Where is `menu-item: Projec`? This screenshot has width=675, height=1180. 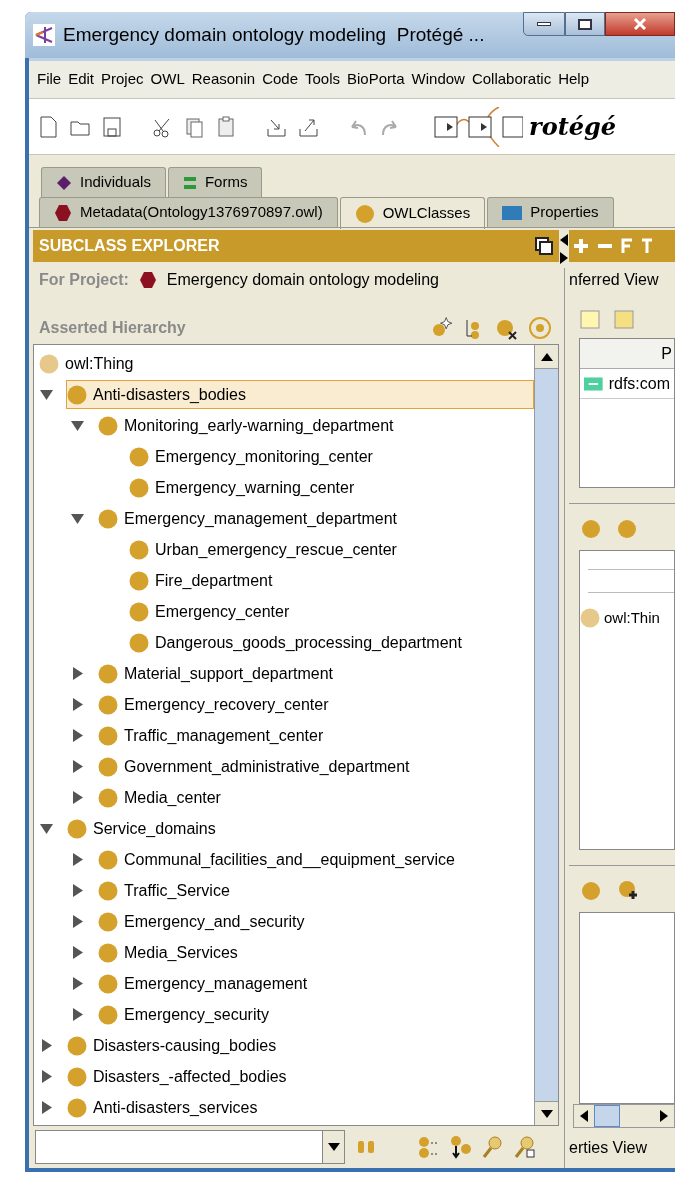
menu-item: Projec is located at coordinates (122, 79).